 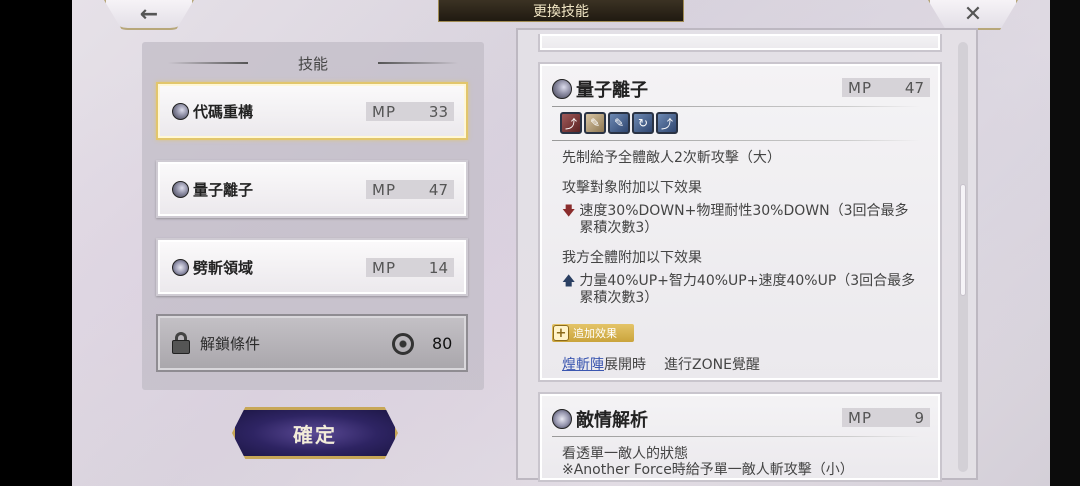 I want to click on detail-skill-name: 量子離子, so click(x=612, y=90).